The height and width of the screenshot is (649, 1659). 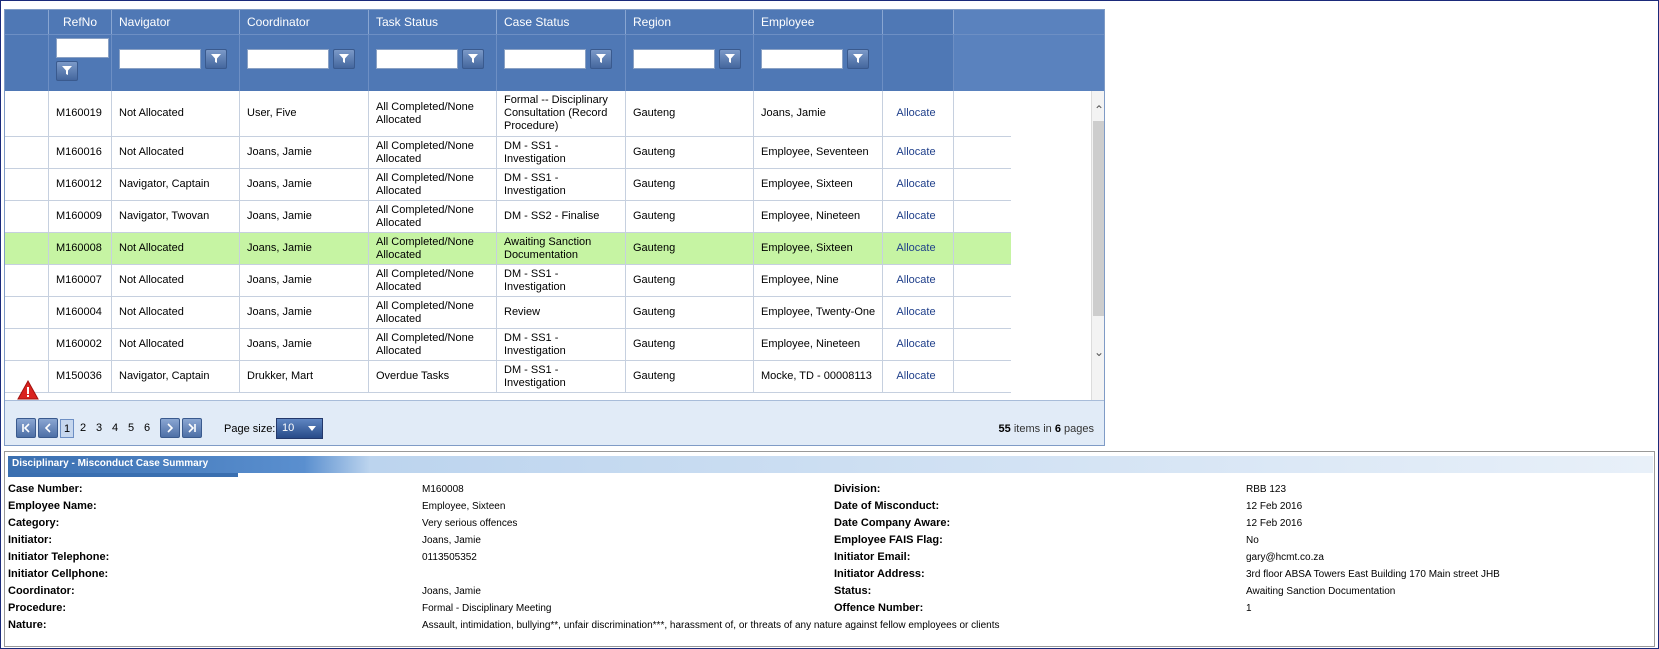 I want to click on page-size-select: 10, so click(x=299, y=428).